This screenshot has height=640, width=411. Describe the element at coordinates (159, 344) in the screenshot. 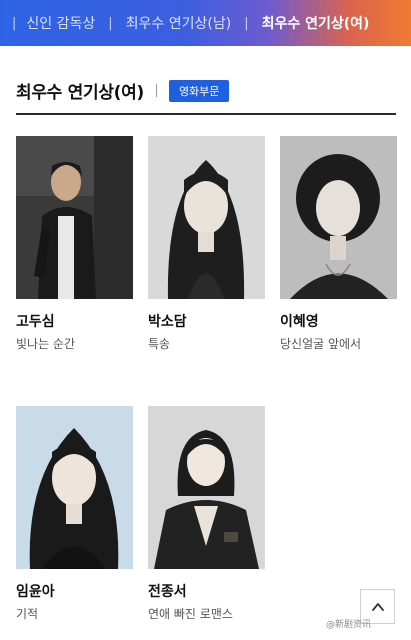

I see `nominee-work: 특송` at that location.